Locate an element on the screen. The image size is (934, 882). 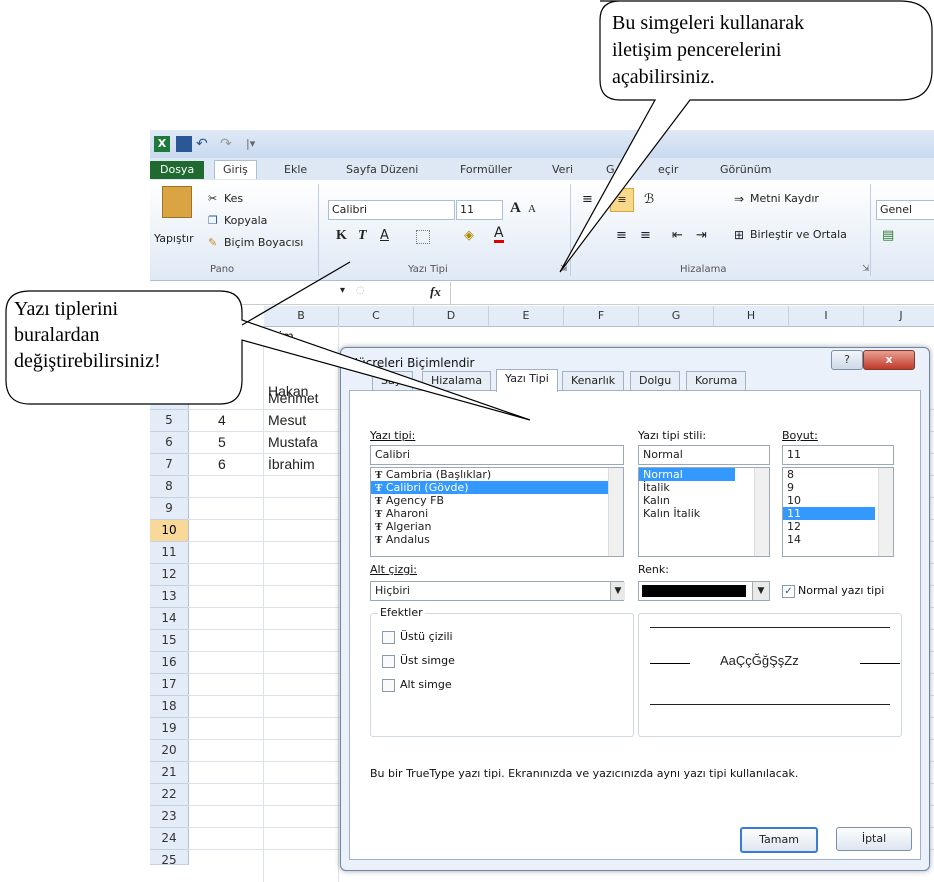
callout-left-line-3: değiştirebilirsiniz! is located at coordinates (87, 361).